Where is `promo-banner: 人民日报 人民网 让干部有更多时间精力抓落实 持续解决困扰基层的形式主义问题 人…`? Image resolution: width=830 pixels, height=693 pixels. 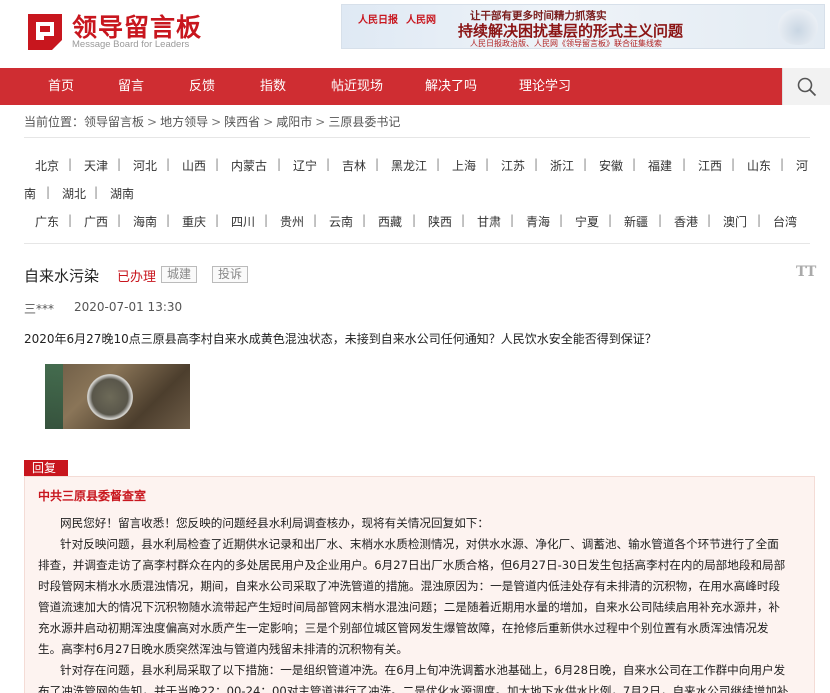 promo-banner: 人民日报 人民网 让干部有更多时间精力抓落实 持续解决困扰基层的形式主义问题 人… is located at coordinates (583, 26).